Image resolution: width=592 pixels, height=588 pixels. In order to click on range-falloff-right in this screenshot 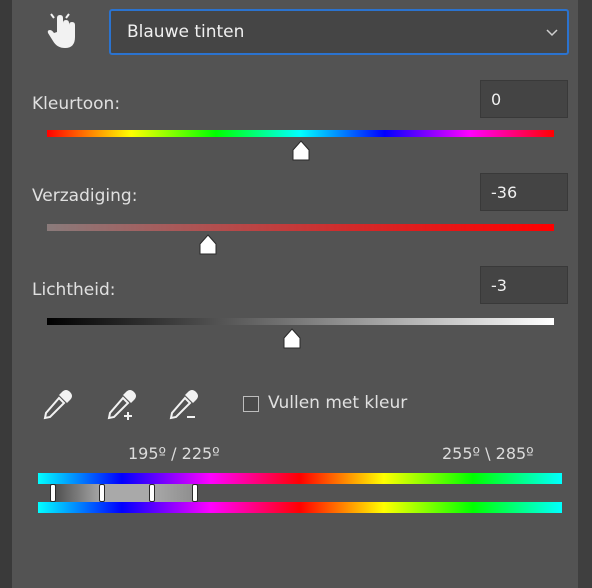, I will do `click(173, 493)`.